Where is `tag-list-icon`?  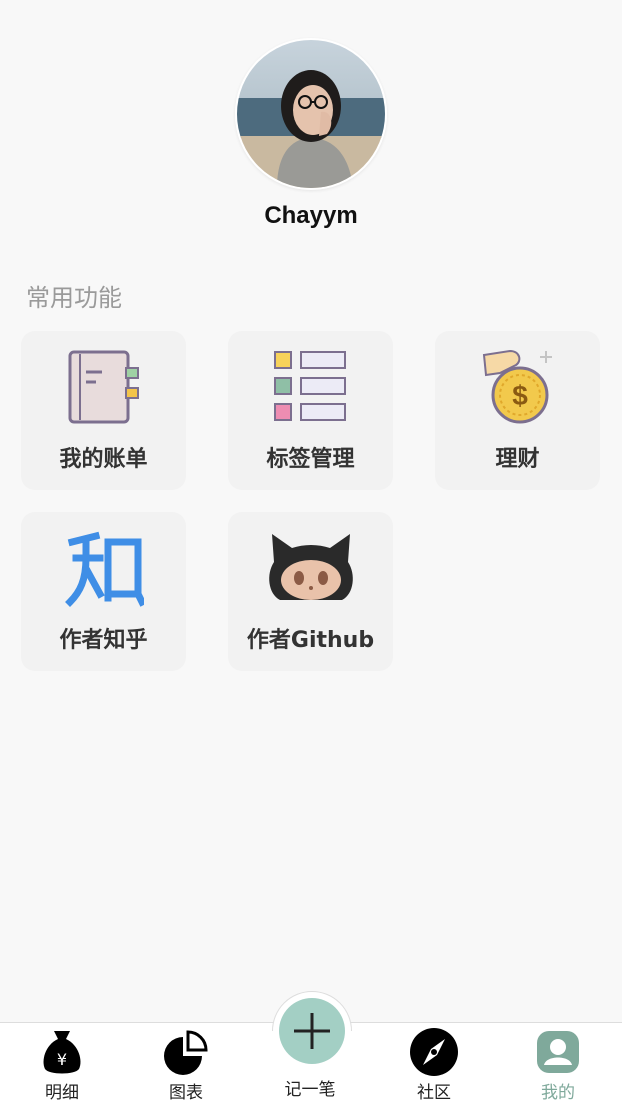
tag-list-icon is located at coordinates (310, 387).